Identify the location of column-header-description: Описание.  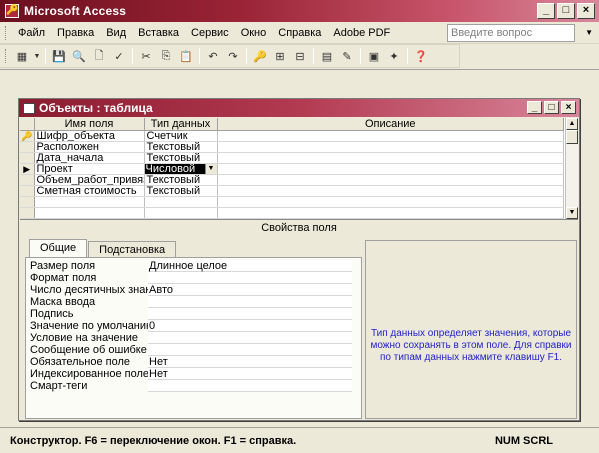
(390, 124).